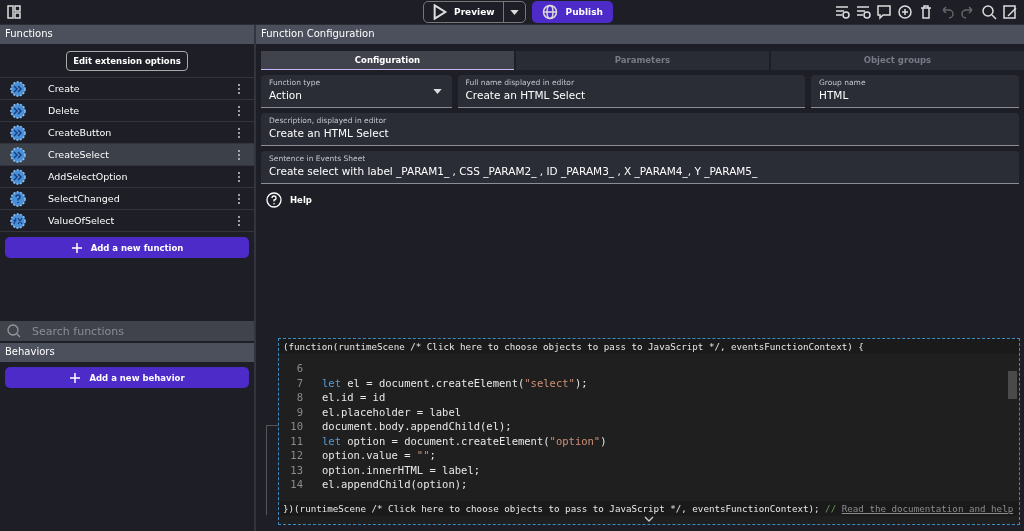 This screenshot has height=531, width=1024. What do you see at coordinates (299, 383) in the screenshot?
I see `line-number: 7` at bounding box center [299, 383].